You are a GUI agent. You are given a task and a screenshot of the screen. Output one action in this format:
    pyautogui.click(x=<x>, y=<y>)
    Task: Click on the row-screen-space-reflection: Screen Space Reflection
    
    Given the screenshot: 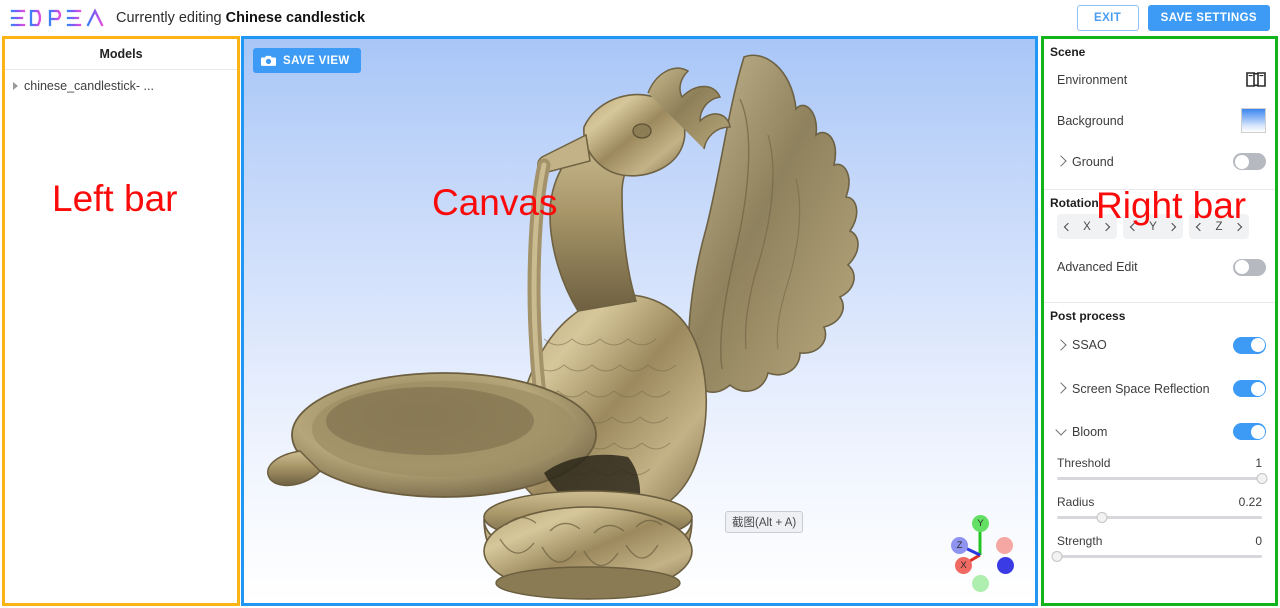 What is the action you would take?
    pyautogui.click(x=1159, y=388)
    